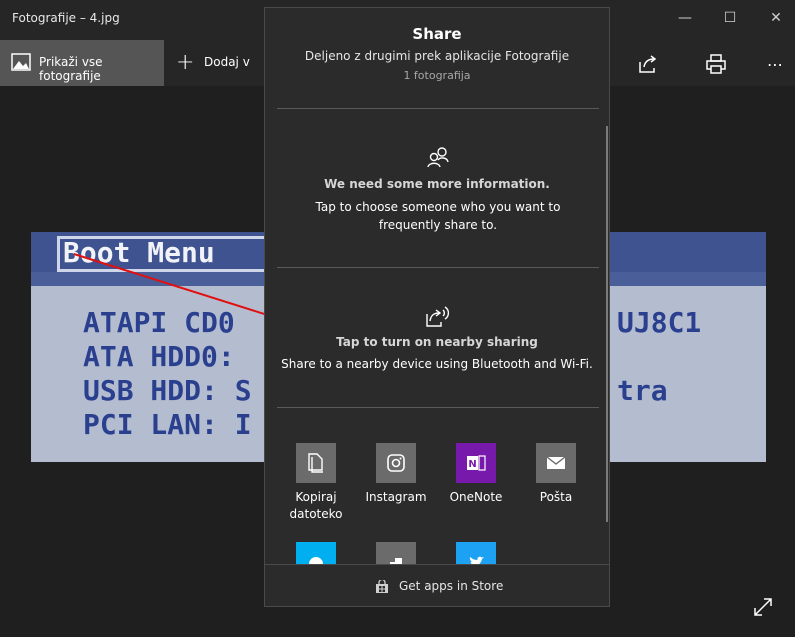  Describe the element at coordinates (437, 342) in the screenshot. I see `nearby-heading: Tap to turn on nearby sharing` at that location.